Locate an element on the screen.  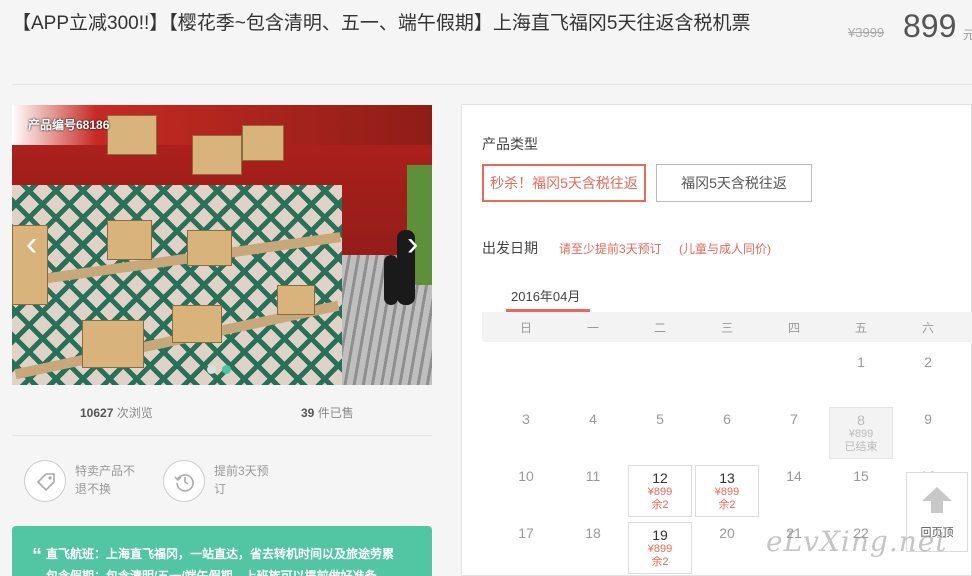
photo-visitor is located at coordinates (391, 280).